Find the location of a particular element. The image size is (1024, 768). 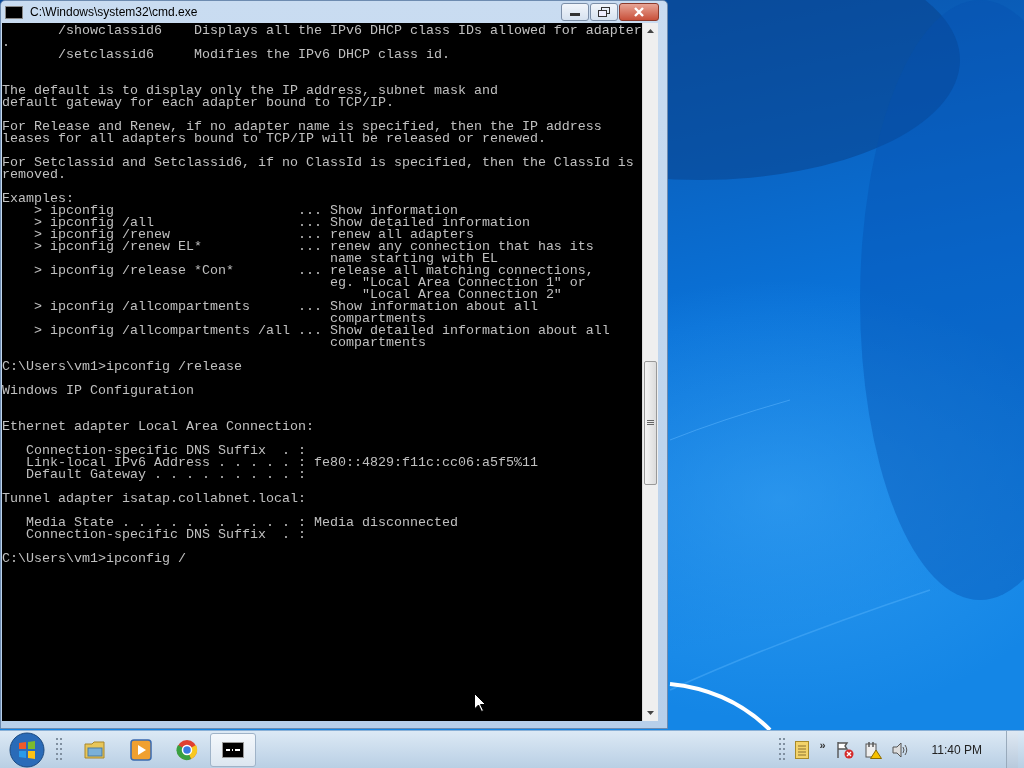

console-line: Tunnel adapter isatap.collabnet.local: is located at coordinates (154, 499).